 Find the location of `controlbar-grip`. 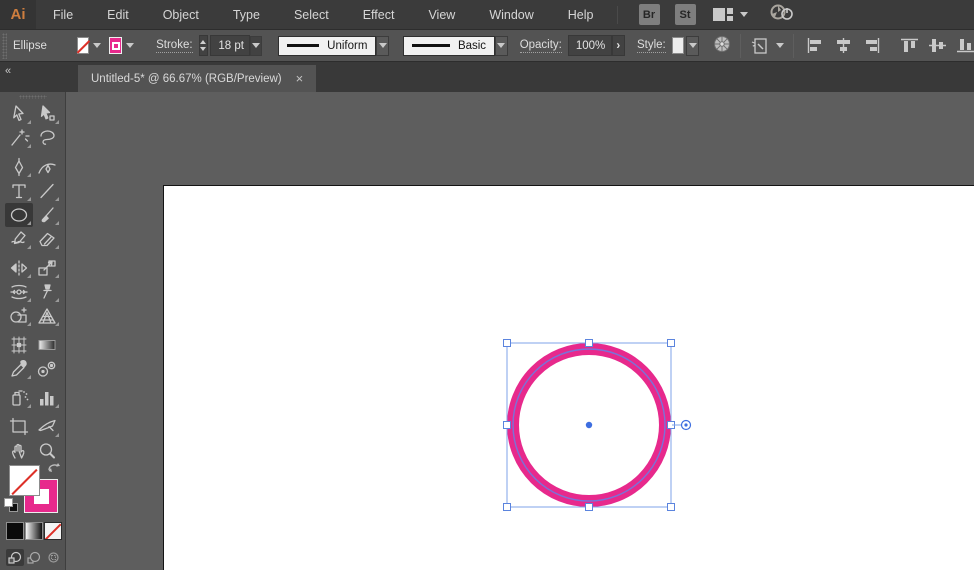

controlbar-grip is located at coordinates (4, 45).